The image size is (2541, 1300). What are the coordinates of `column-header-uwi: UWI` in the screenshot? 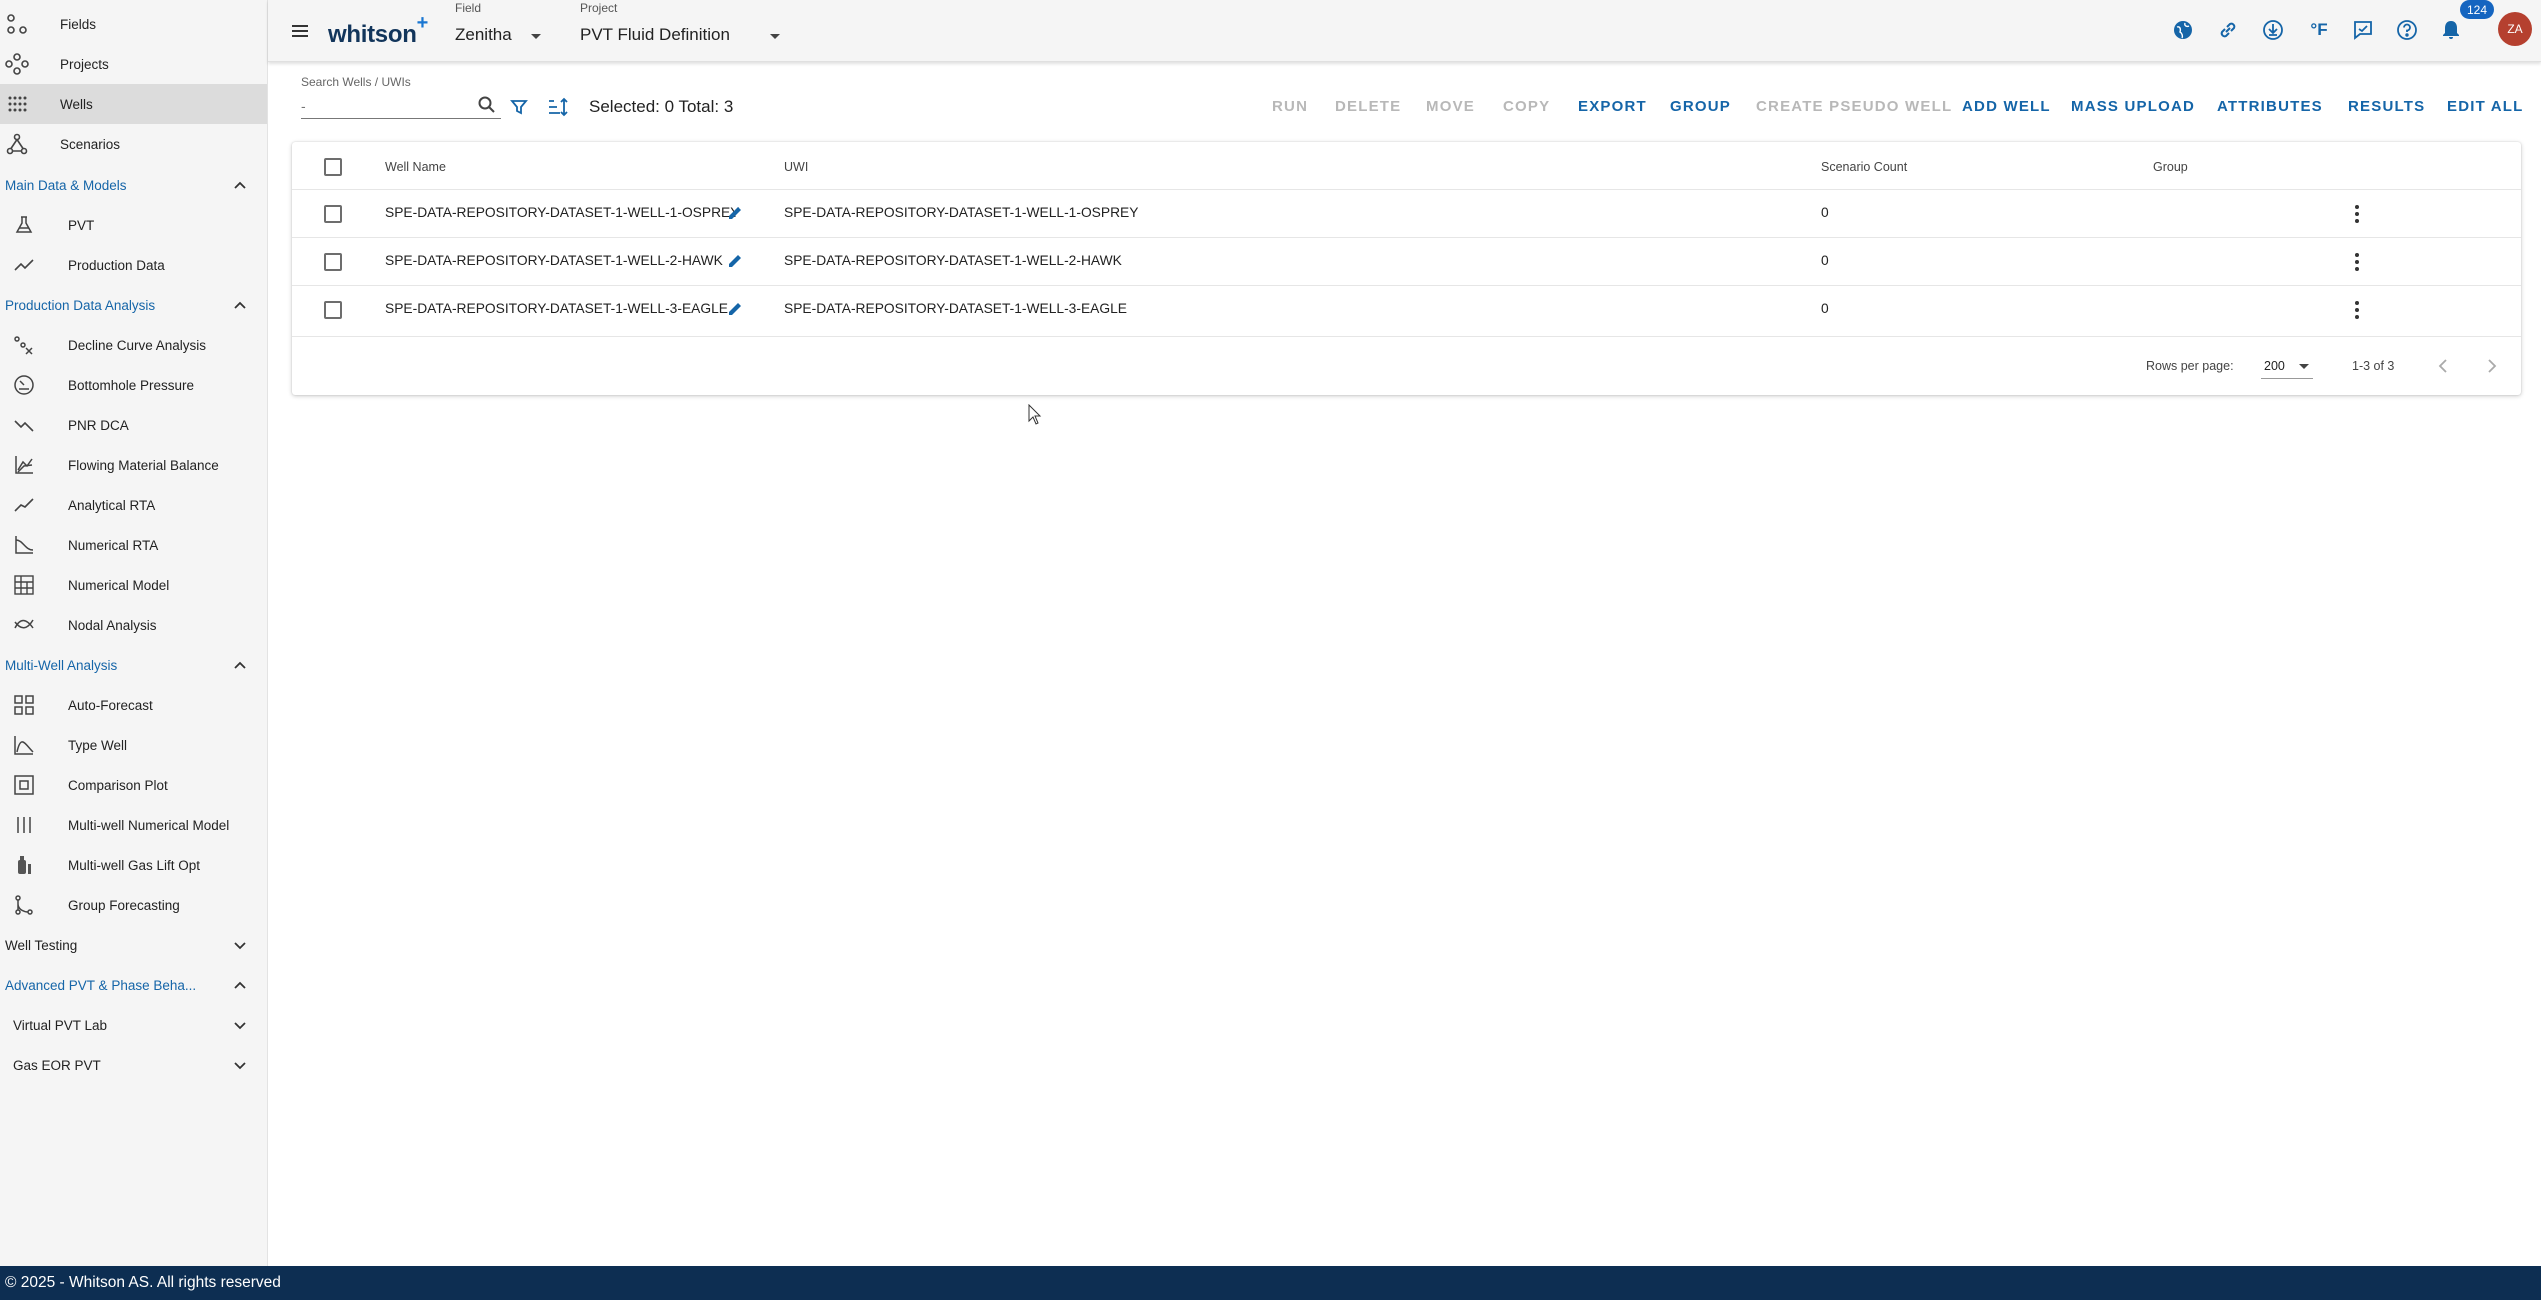 It's located at (796, 167).